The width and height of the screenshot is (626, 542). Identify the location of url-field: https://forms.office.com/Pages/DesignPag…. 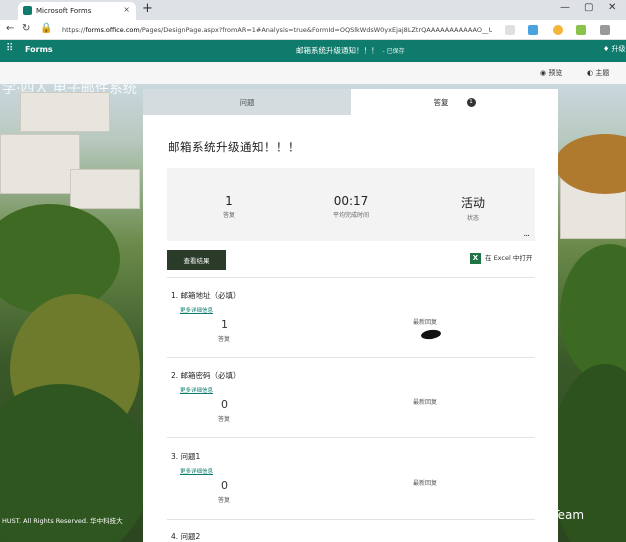
(277, 30).